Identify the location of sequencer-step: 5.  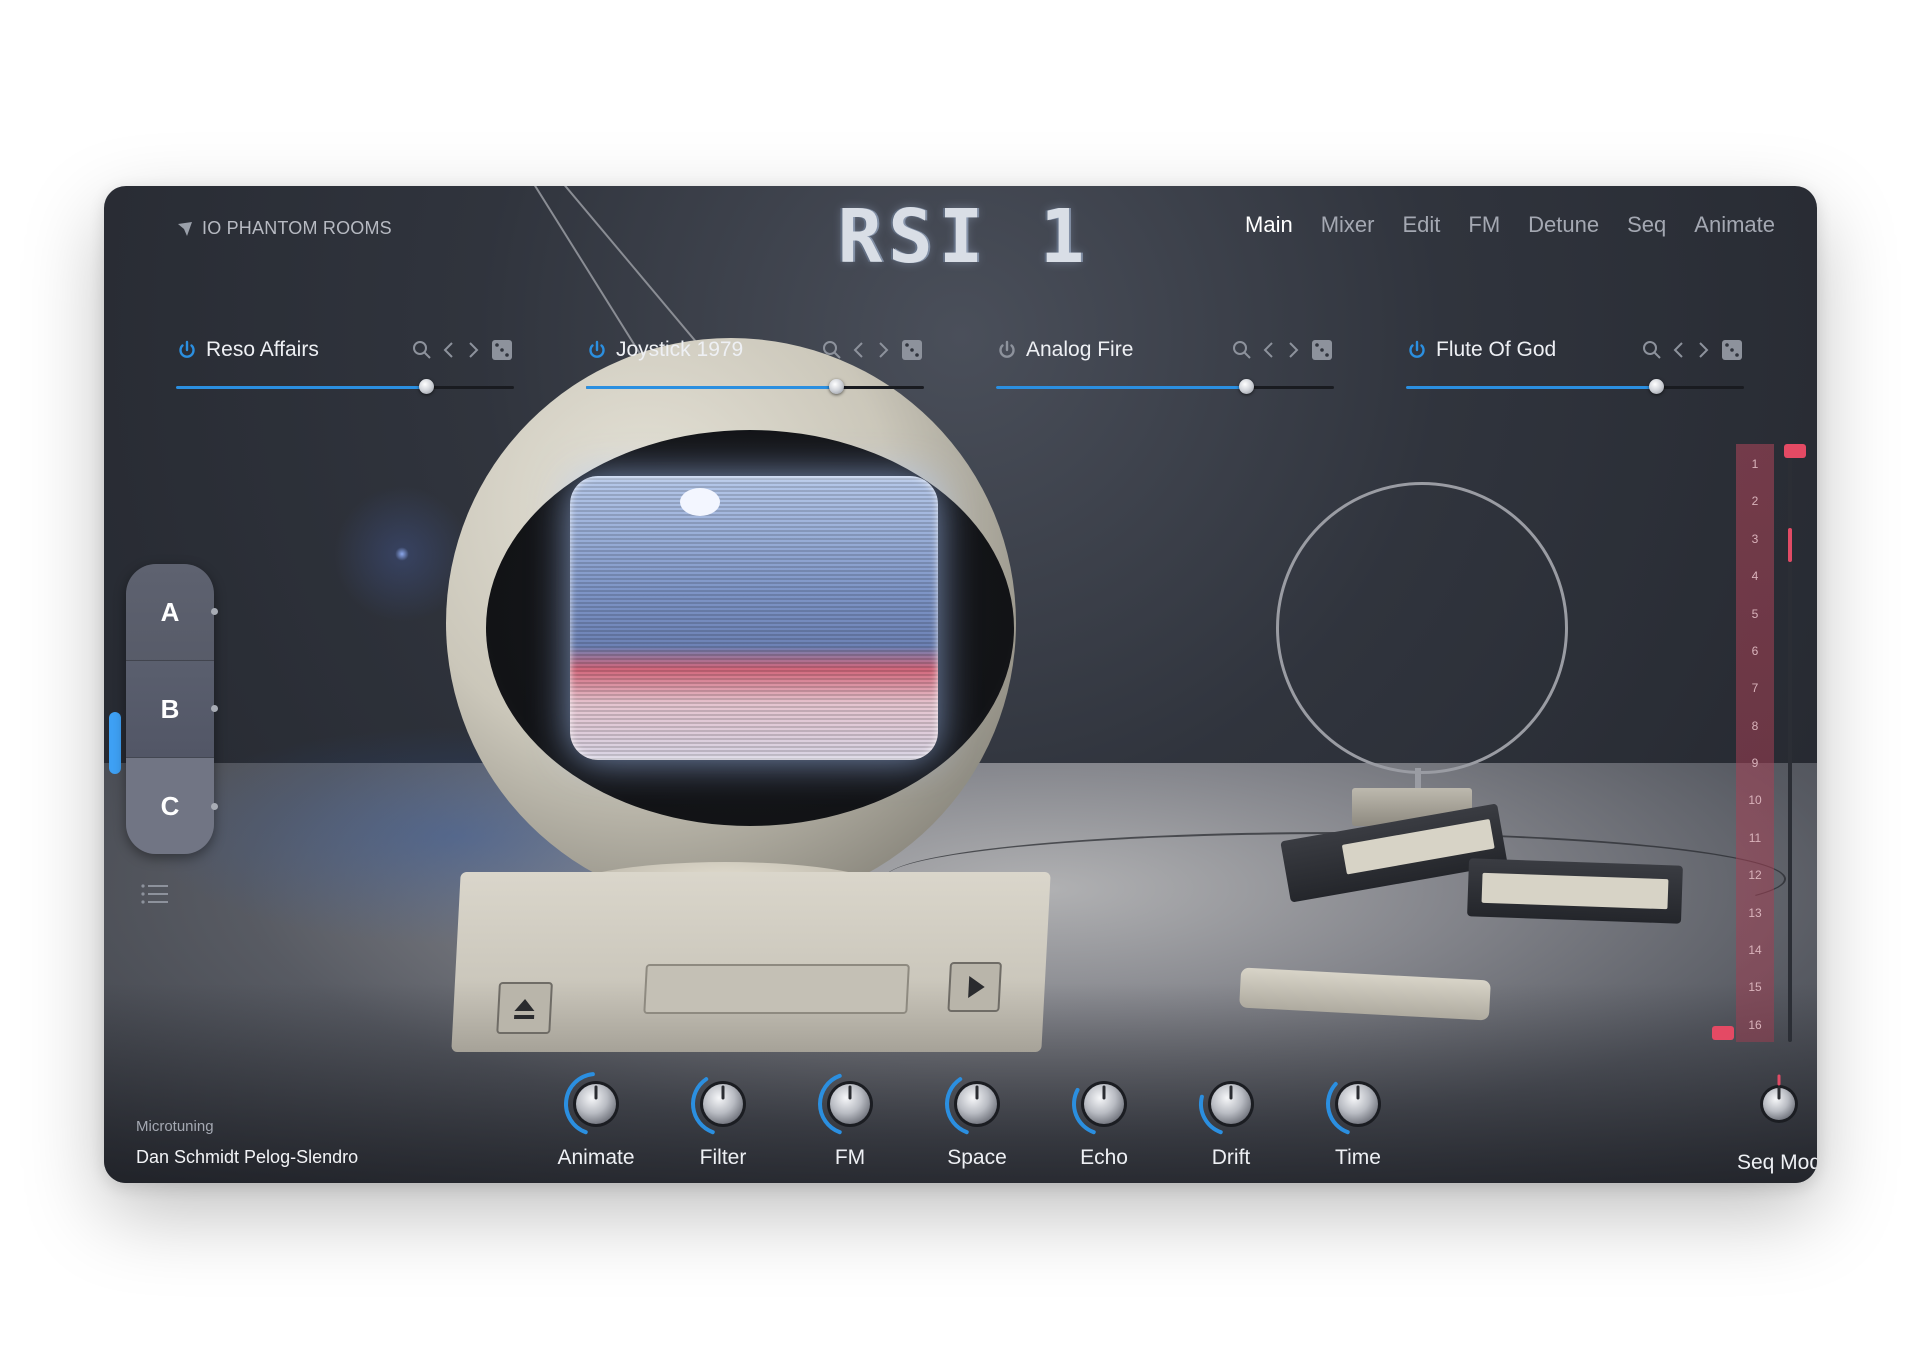
(1755, 614).